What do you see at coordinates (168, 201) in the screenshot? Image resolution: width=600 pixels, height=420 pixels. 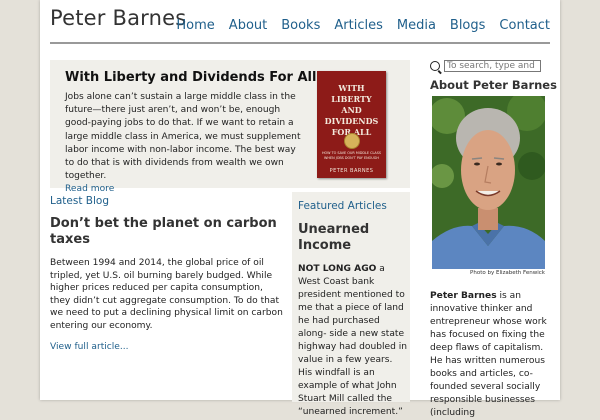 I see `latest-blog-label: Latest Blog` at bounding box center [168, 201].